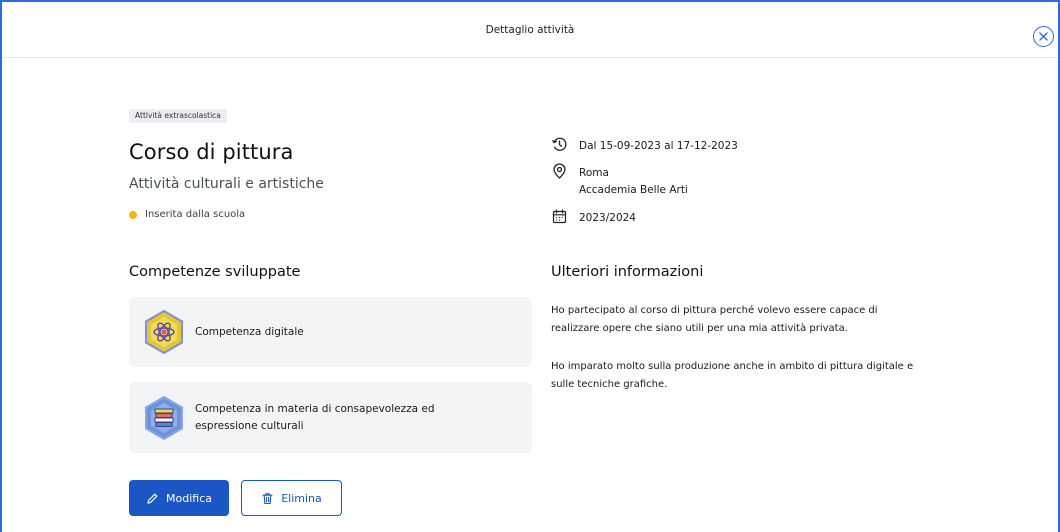 The image size is (1060, 532). Describe the element at coordinates (215, 272) in the screenshot. I see `skills-heading: Competenze sviluppate` at that location.